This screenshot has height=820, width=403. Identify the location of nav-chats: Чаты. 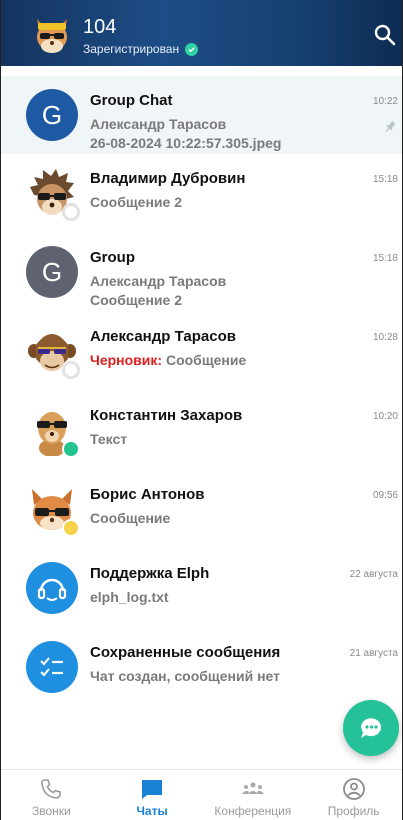
(152, 795).